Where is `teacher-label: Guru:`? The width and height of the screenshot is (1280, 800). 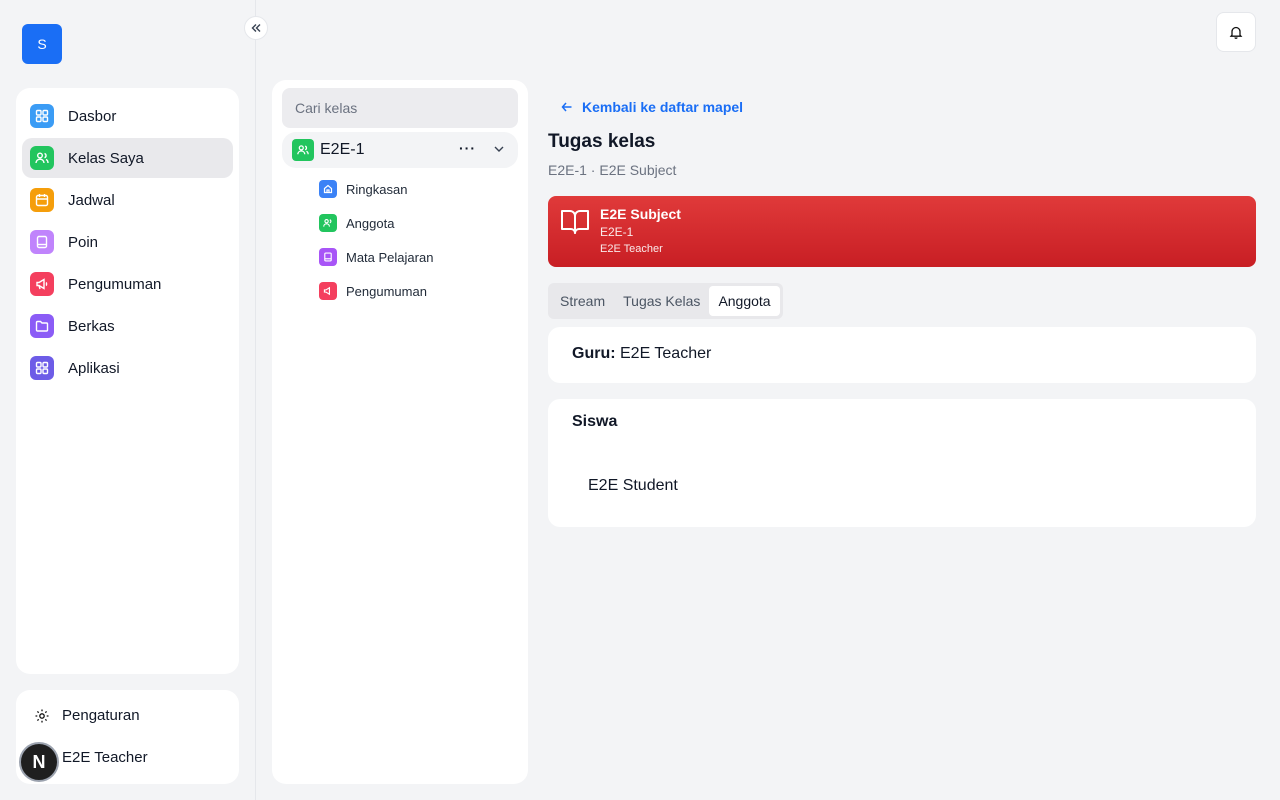 teacher-label: Guru: is located at coordinates (594, 353).